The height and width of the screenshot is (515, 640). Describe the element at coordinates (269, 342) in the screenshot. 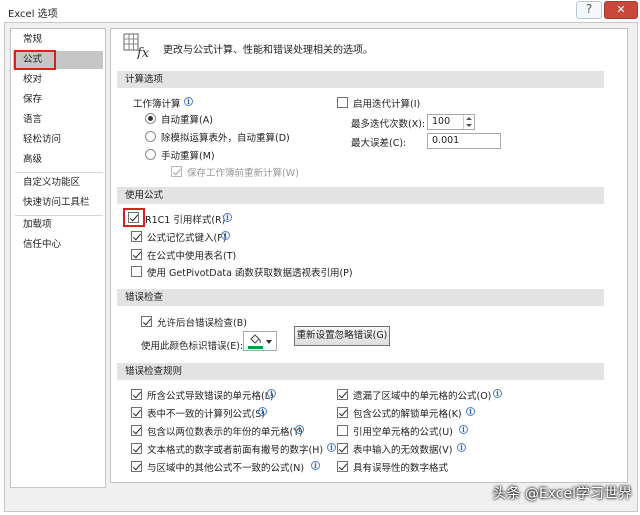

I see `dropdown-arrow-icon` at that location.